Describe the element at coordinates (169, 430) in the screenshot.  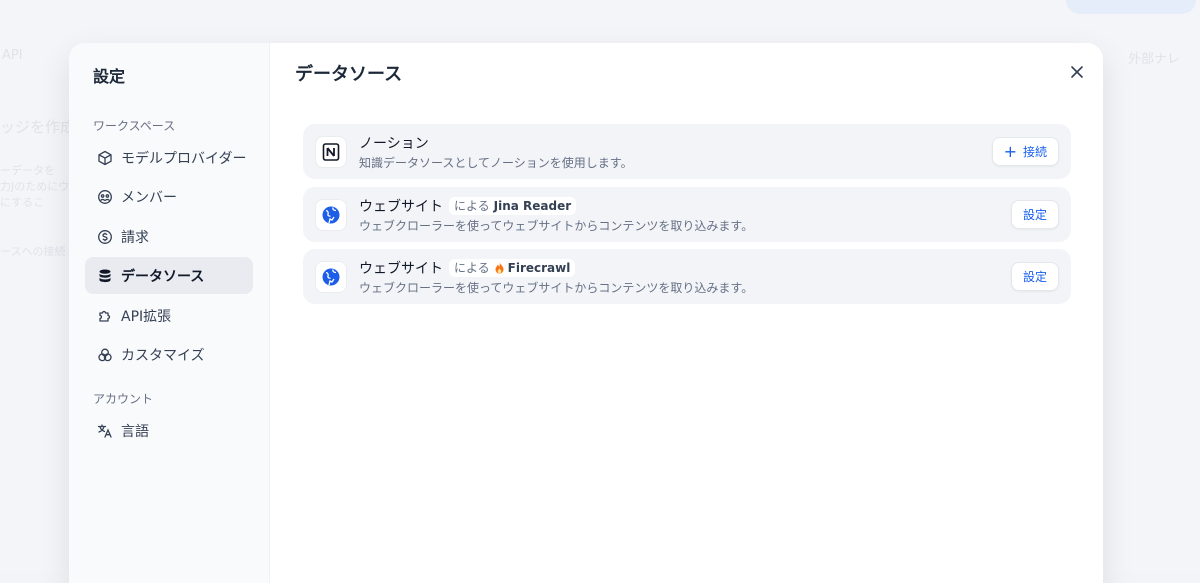
I see `sidebar-item-language: 言語` at that location.